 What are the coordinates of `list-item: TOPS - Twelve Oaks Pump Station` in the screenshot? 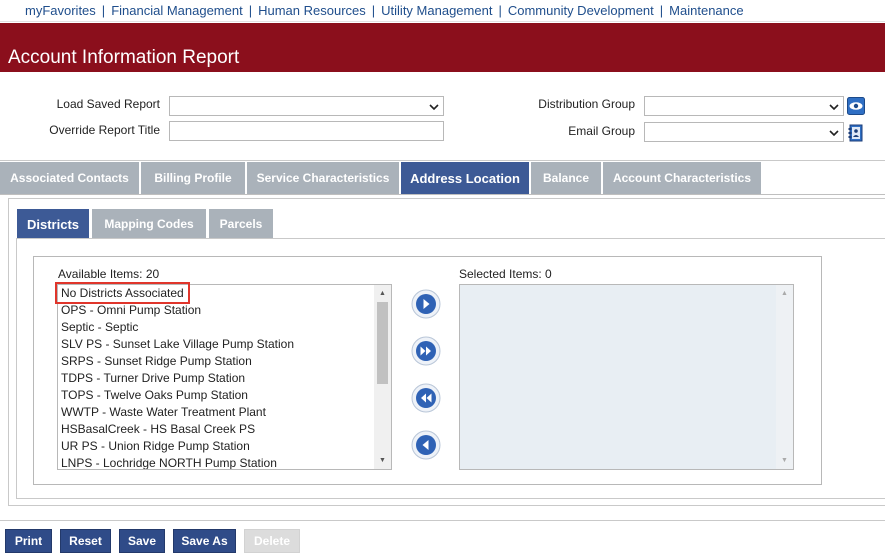 It's located at (216, 395).